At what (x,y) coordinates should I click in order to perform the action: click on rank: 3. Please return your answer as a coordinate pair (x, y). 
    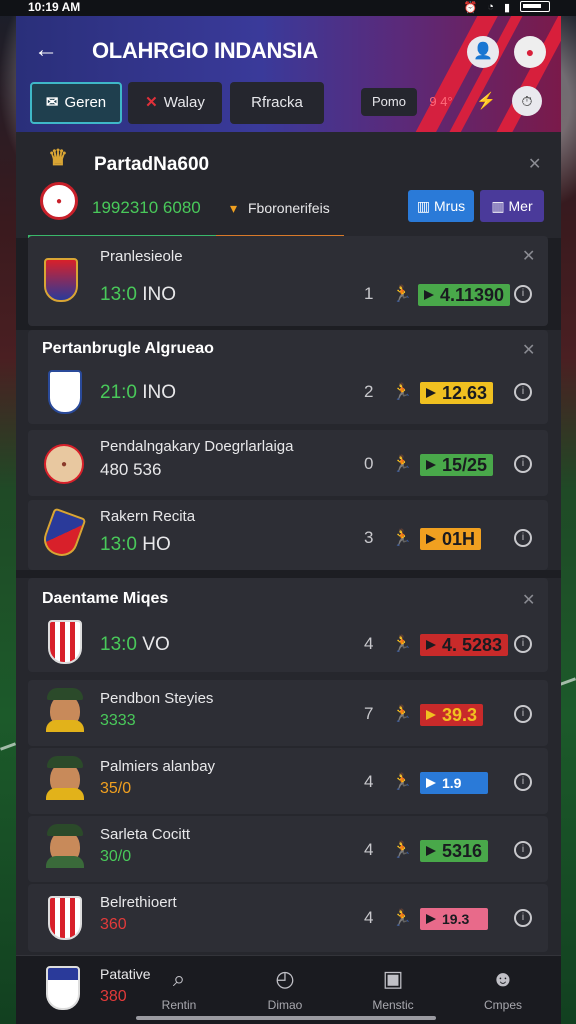
    Looking at the image, I should click on (369, 537).